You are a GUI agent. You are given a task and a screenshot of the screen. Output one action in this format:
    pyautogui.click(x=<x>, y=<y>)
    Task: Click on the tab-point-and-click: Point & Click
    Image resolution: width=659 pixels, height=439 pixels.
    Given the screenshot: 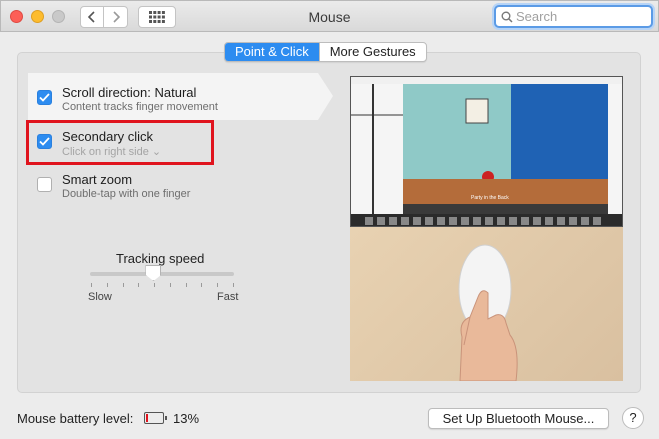 What is the action you would take?
    pyautogui.click(x=272, y=52)
    